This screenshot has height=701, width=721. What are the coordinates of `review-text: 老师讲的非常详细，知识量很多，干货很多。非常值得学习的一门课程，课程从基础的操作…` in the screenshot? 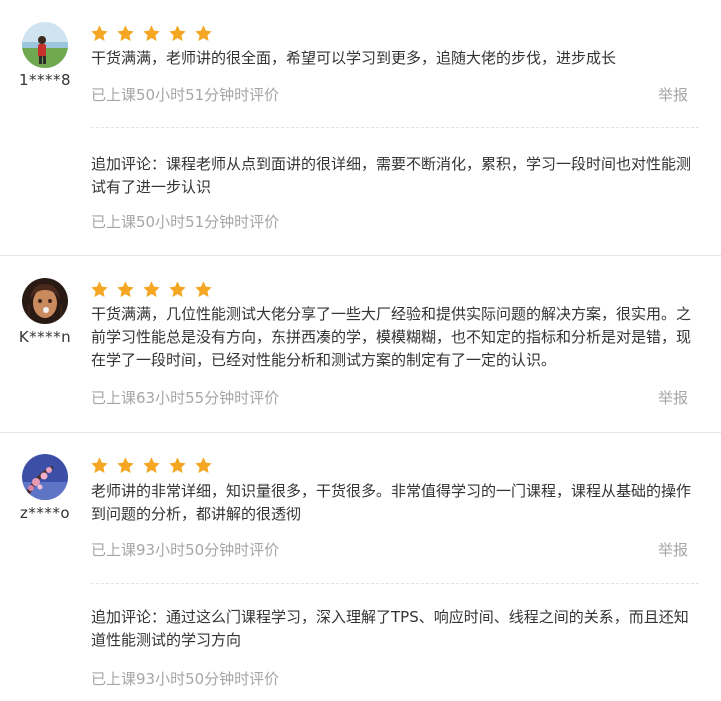 It's located at (391, 502).